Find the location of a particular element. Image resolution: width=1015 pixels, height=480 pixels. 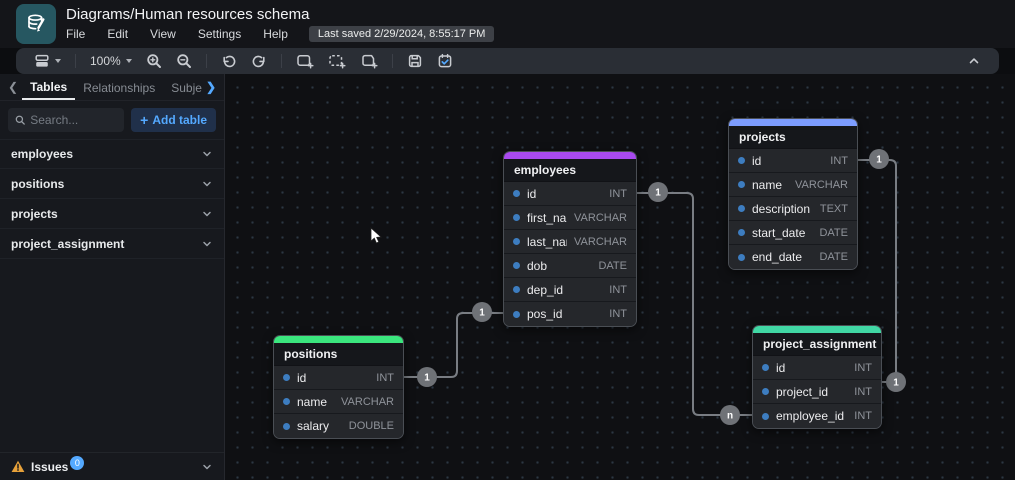

sidebar-tabs: TablesRelationshipsSubject Are is located at coordinates (112, 87).